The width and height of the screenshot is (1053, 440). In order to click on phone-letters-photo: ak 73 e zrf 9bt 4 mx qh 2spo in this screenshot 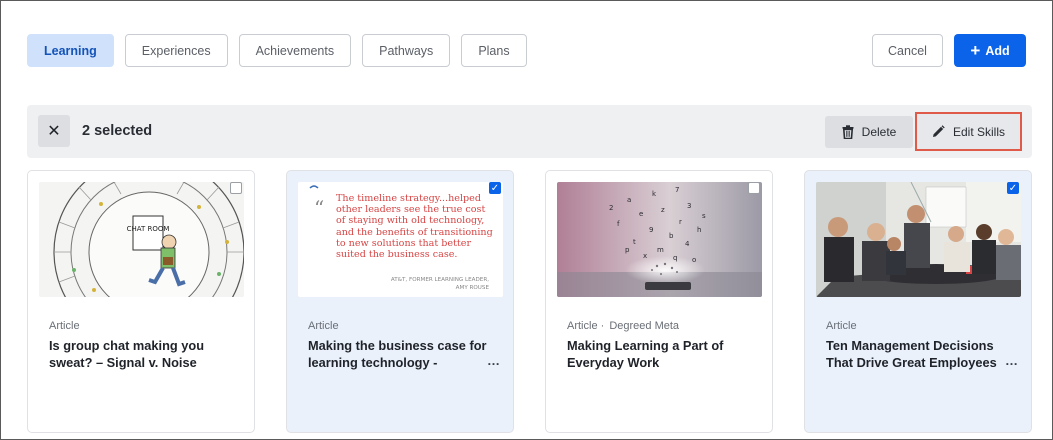, I will do `click(659, 239)`.